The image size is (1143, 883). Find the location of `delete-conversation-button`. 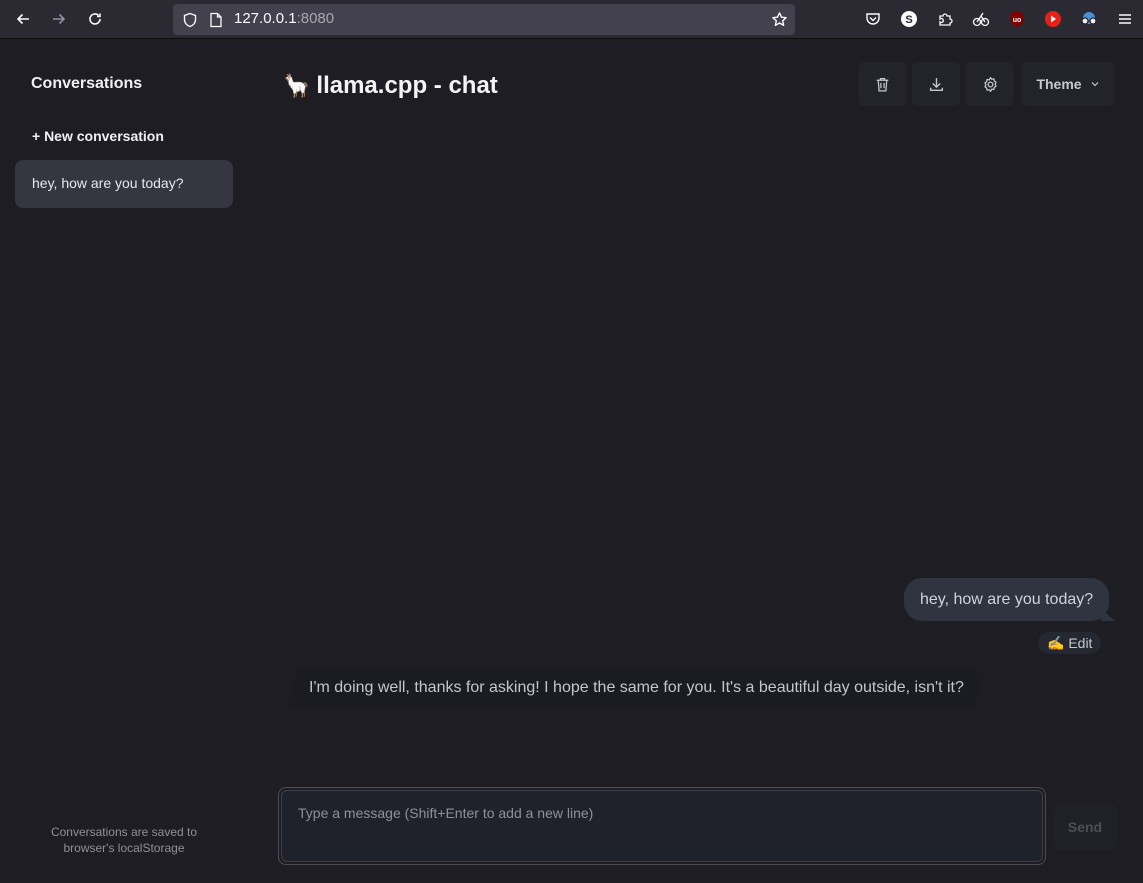

delete-conversation-button is located at coordinates (882, 84).